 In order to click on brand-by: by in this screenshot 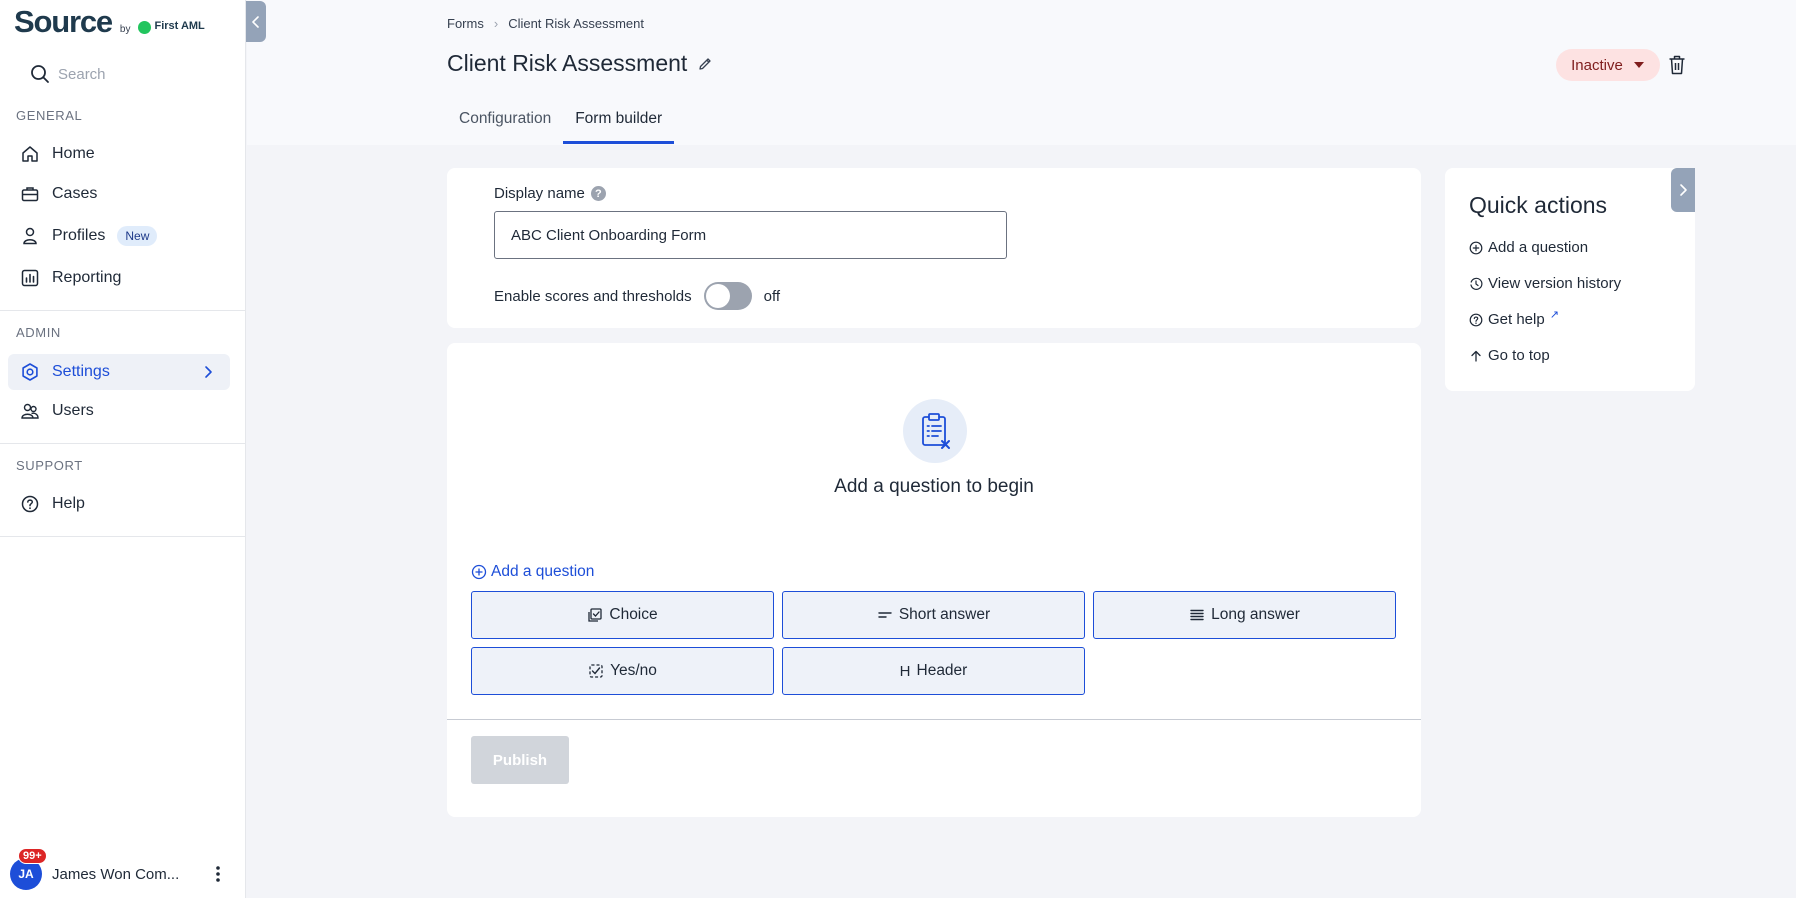, I will do `click(125, 29)`.